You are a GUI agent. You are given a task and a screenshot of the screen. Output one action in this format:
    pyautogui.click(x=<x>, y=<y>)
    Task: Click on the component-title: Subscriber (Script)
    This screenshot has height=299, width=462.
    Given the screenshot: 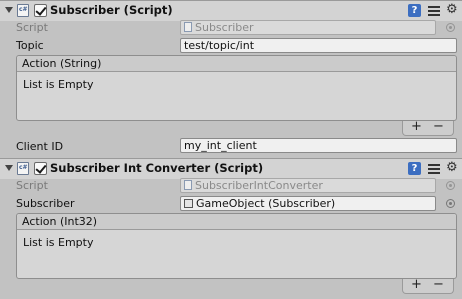 What is the action you would take?
    pyautogui.click(x=111, y=10)
    